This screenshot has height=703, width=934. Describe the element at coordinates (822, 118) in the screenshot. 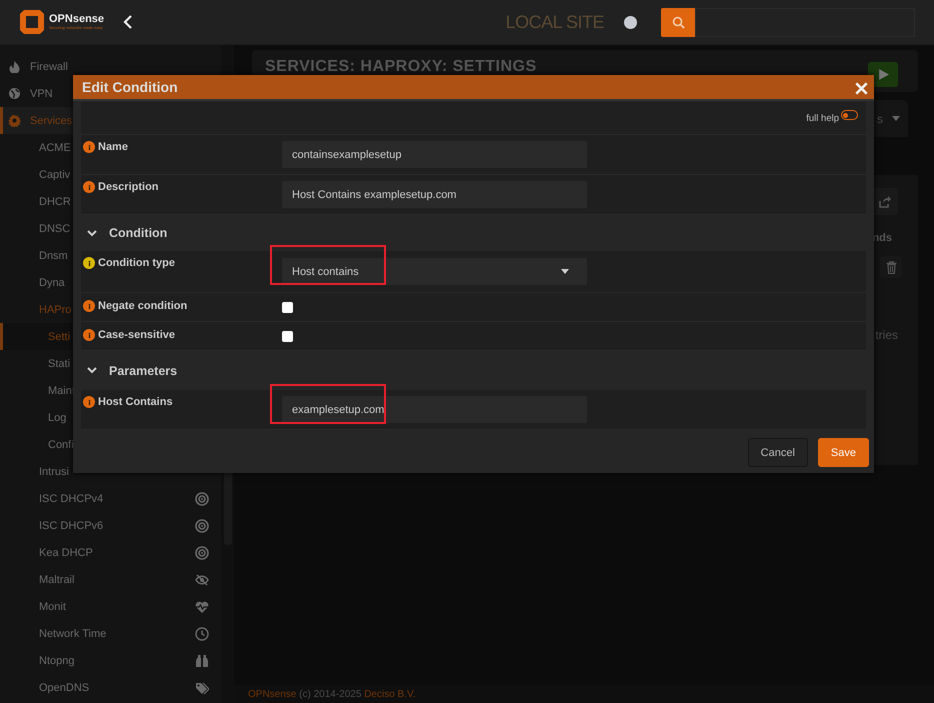

I see `help-label: full help` at that location.